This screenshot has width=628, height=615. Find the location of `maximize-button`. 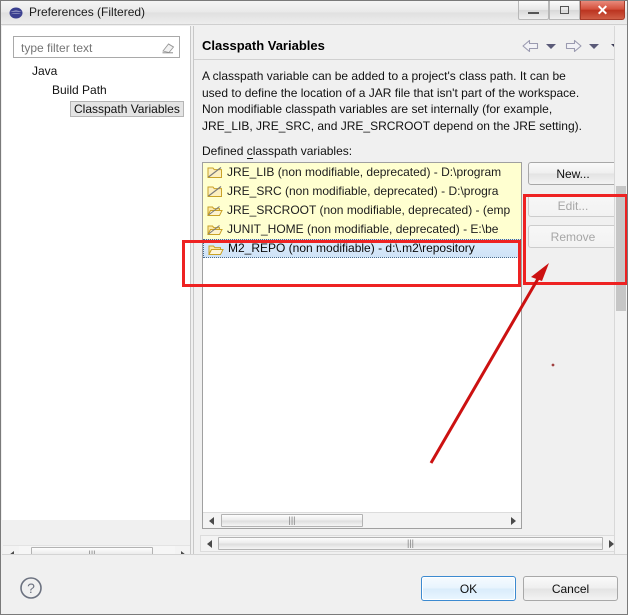

maximize-button is located at coordinates (564, 10).